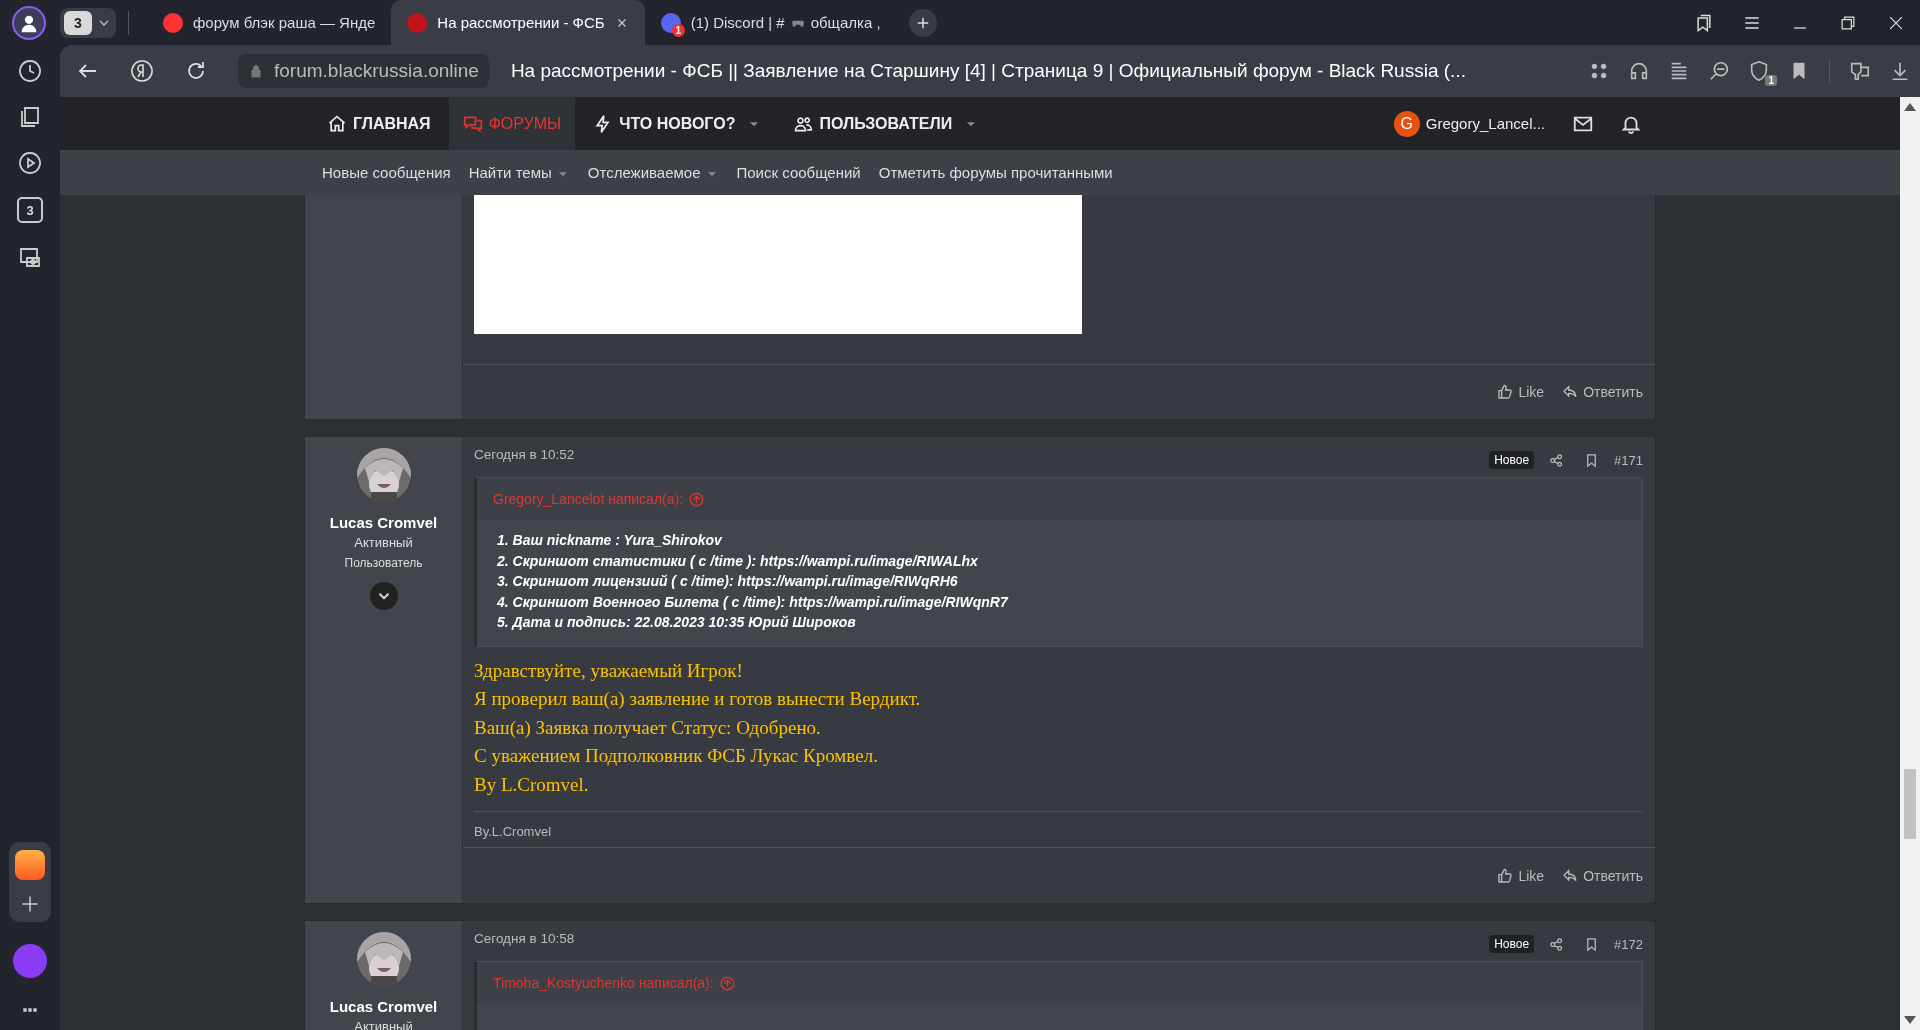 Image resolution: width=1920 pixels, height=1030 pixels. I want to click on profile-button, so click(29, 22).